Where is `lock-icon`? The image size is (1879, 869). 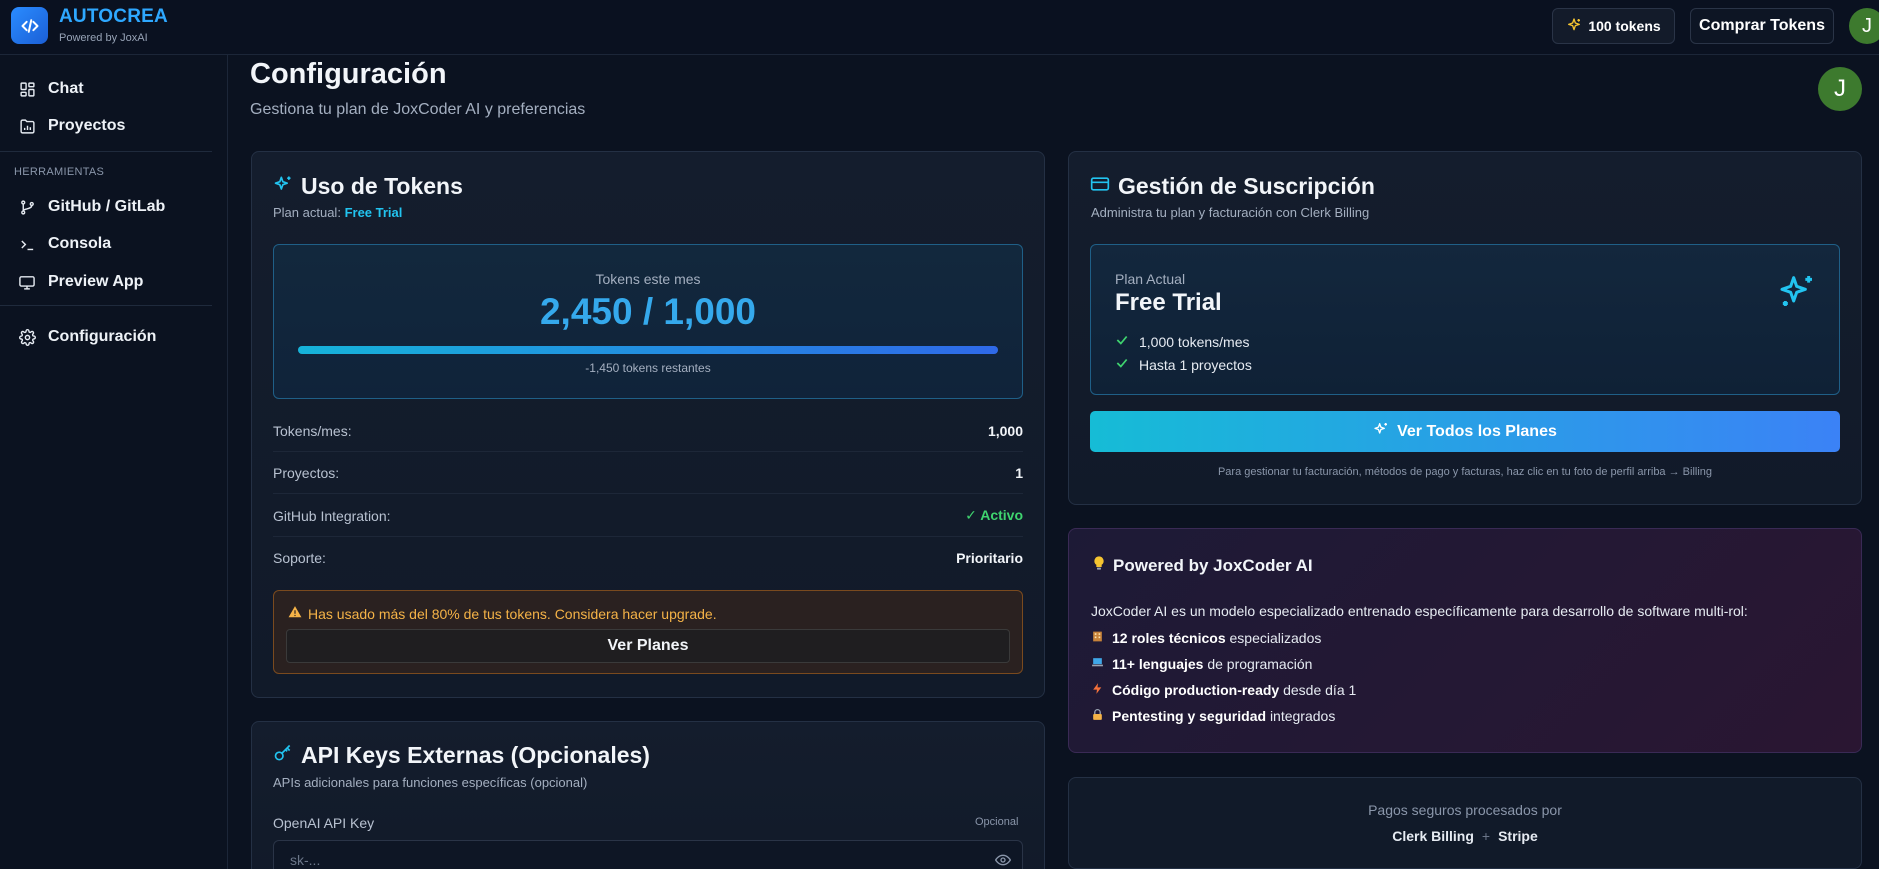 lock-icon is located at coordinates (1097, 716).